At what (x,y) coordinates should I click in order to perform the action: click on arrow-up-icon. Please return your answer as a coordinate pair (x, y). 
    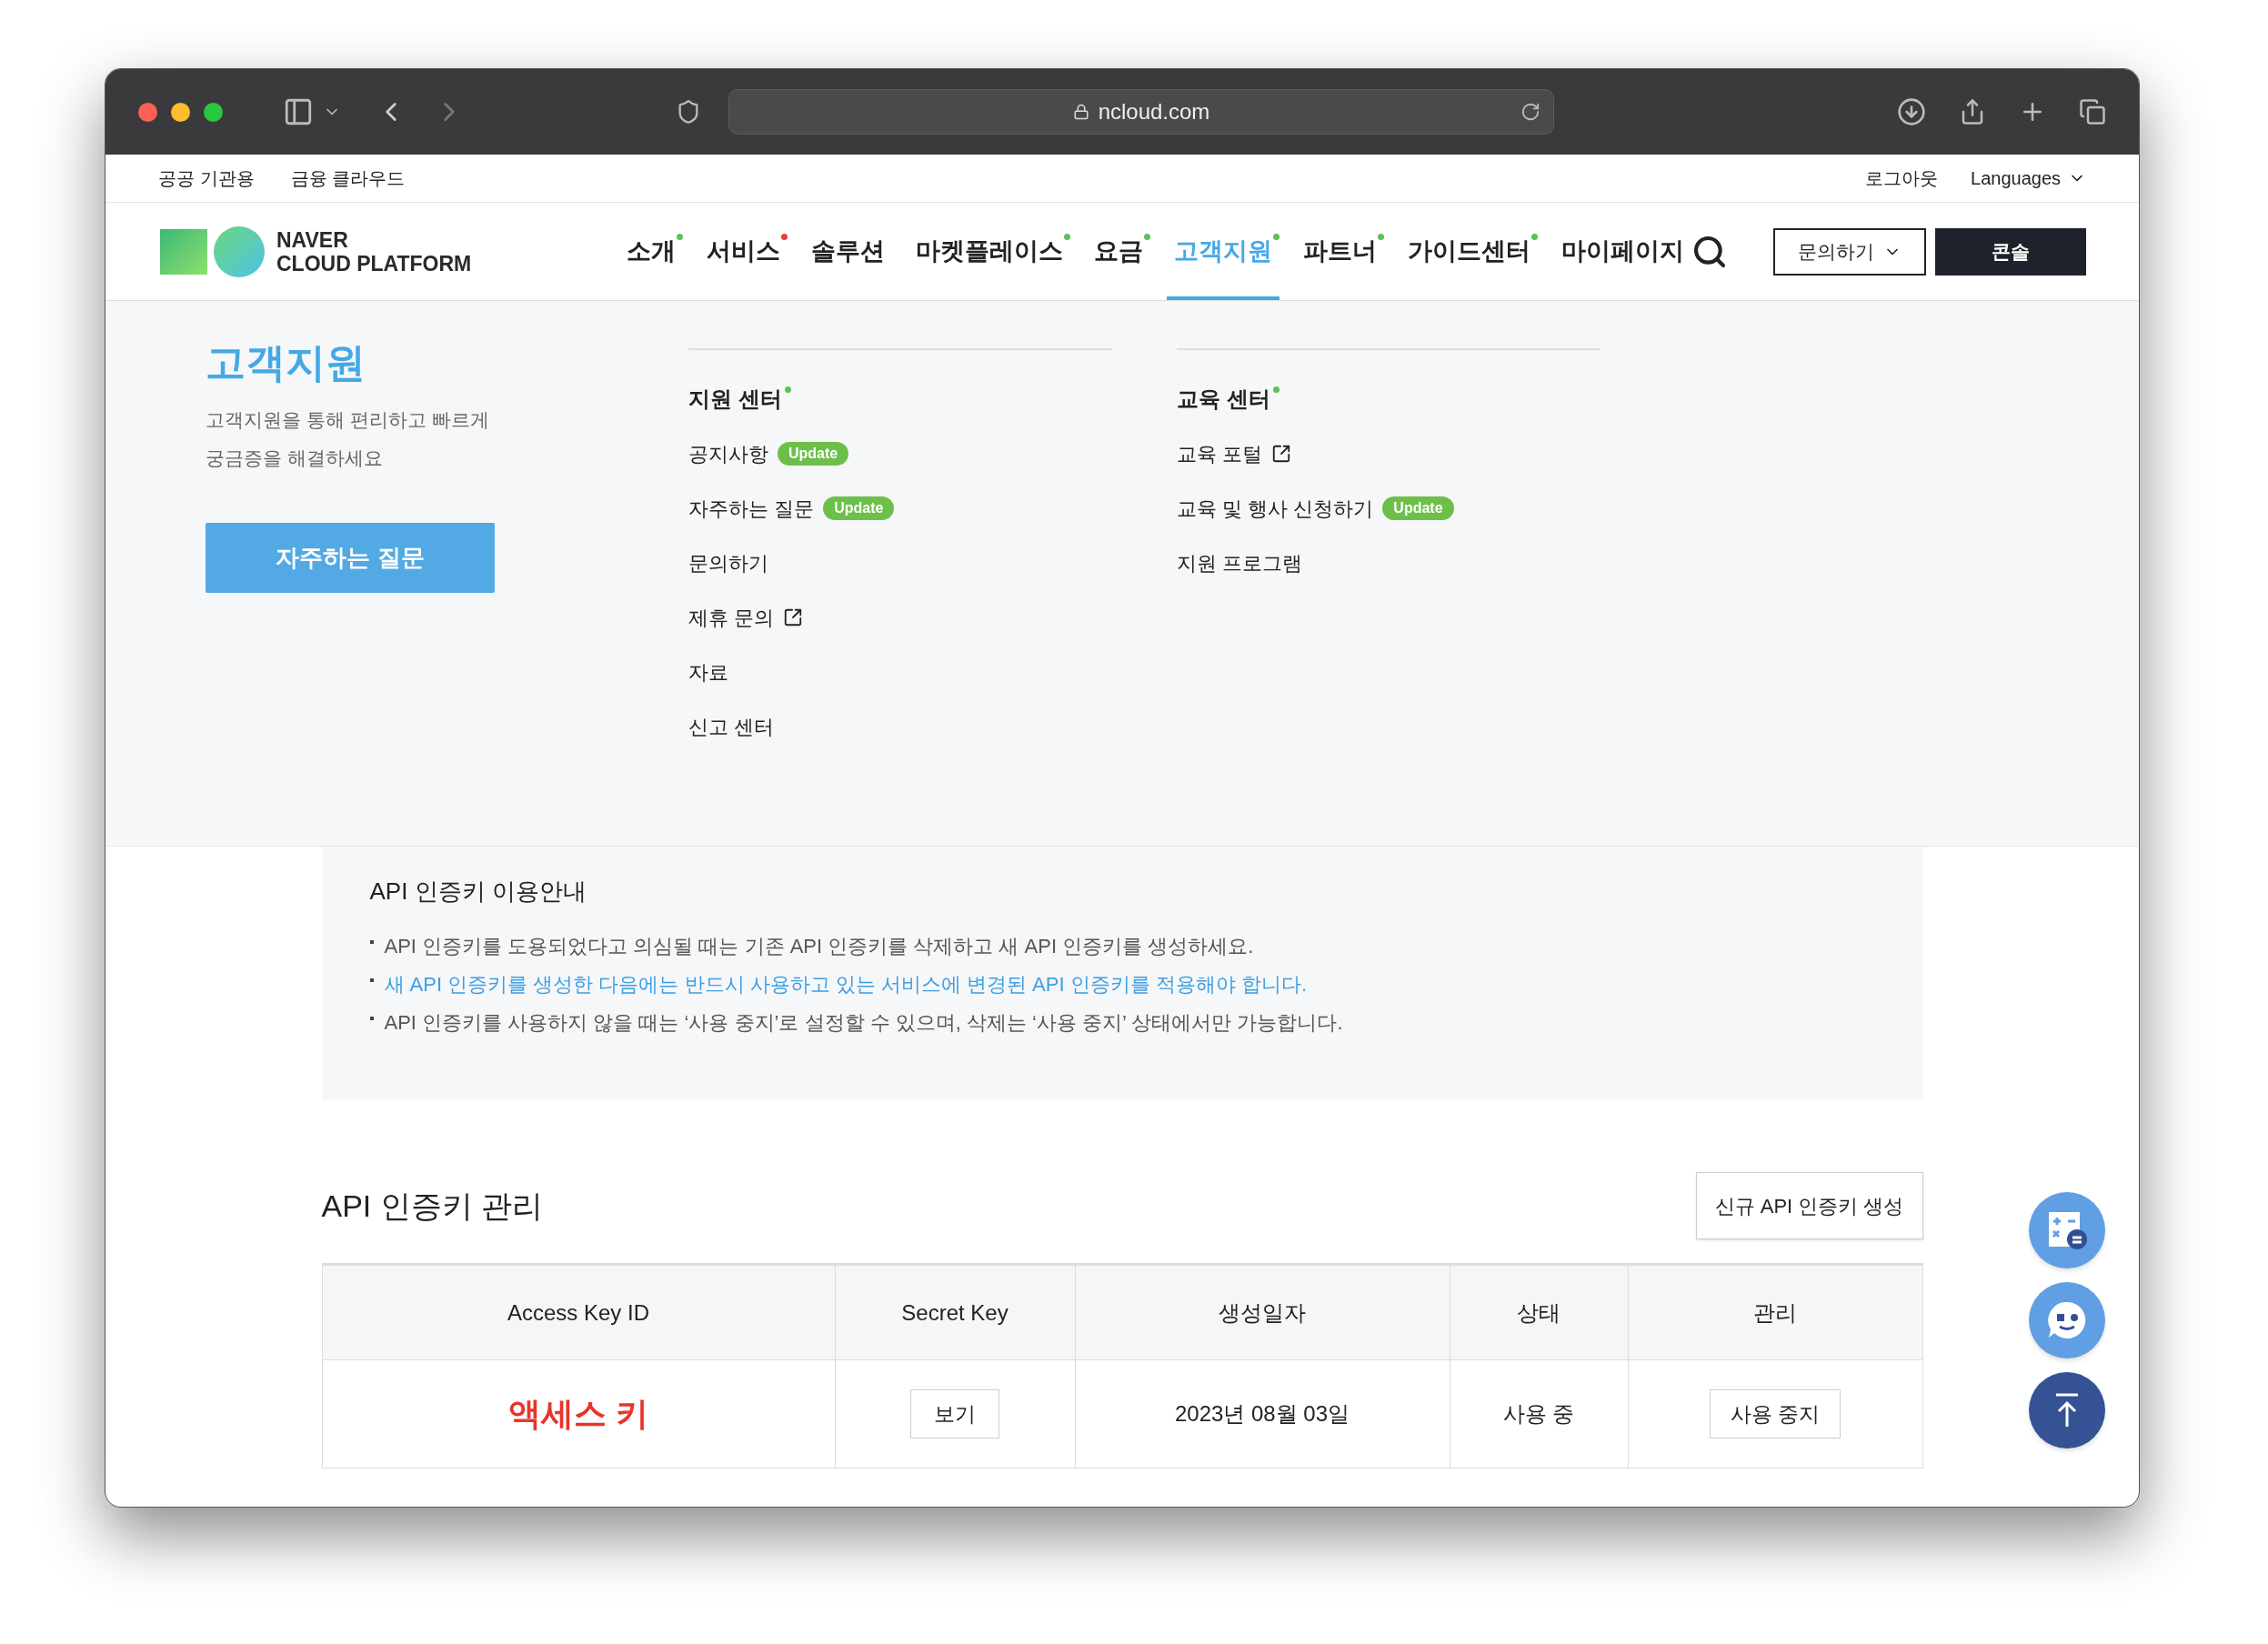
    Looking at the image, I should click on (2067, 1410).